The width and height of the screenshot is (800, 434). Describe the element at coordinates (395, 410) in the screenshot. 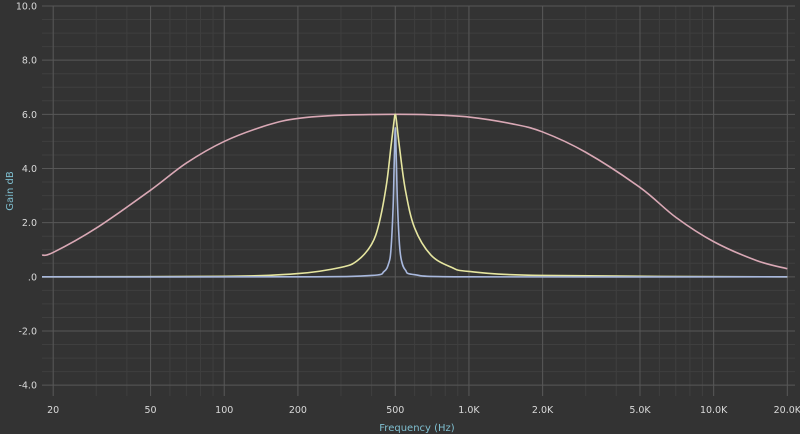

I see `x-tick-label: 500` at that location.